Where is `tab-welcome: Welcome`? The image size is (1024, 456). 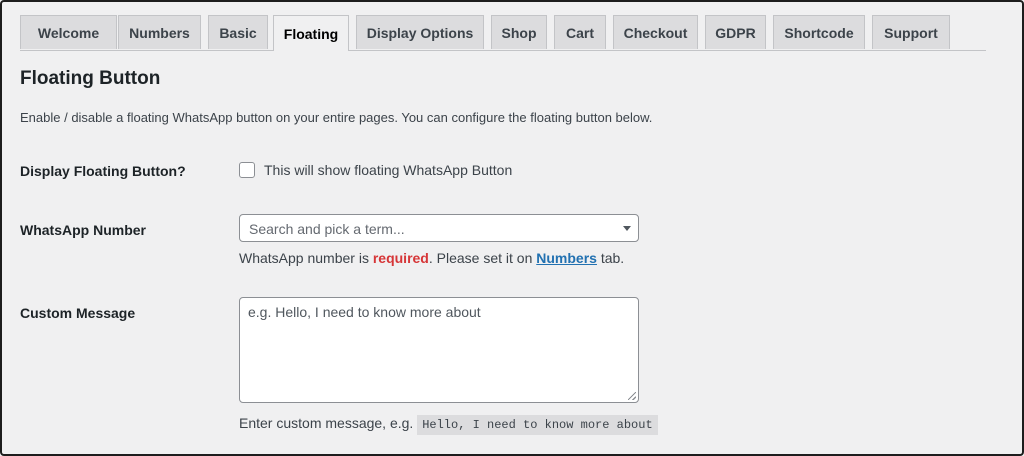 tab-welcome: Welcome is located at coordinates (68, 32).